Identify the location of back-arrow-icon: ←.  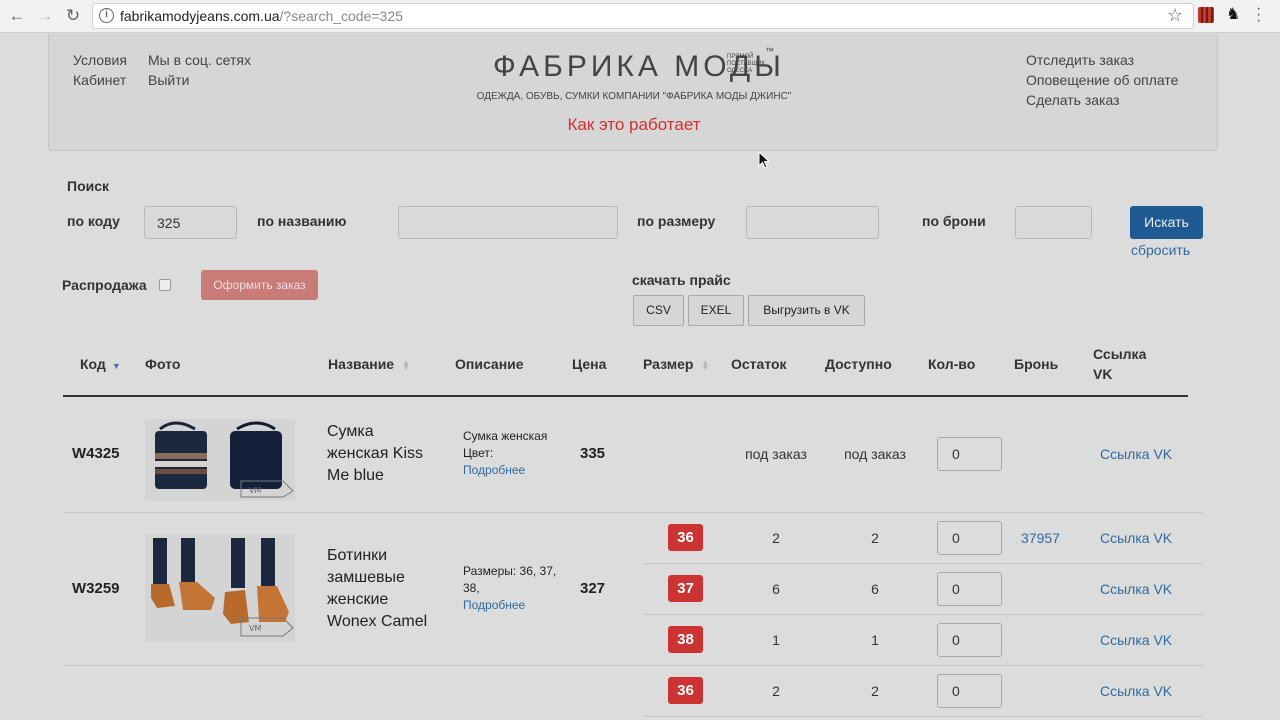
(17, 16).